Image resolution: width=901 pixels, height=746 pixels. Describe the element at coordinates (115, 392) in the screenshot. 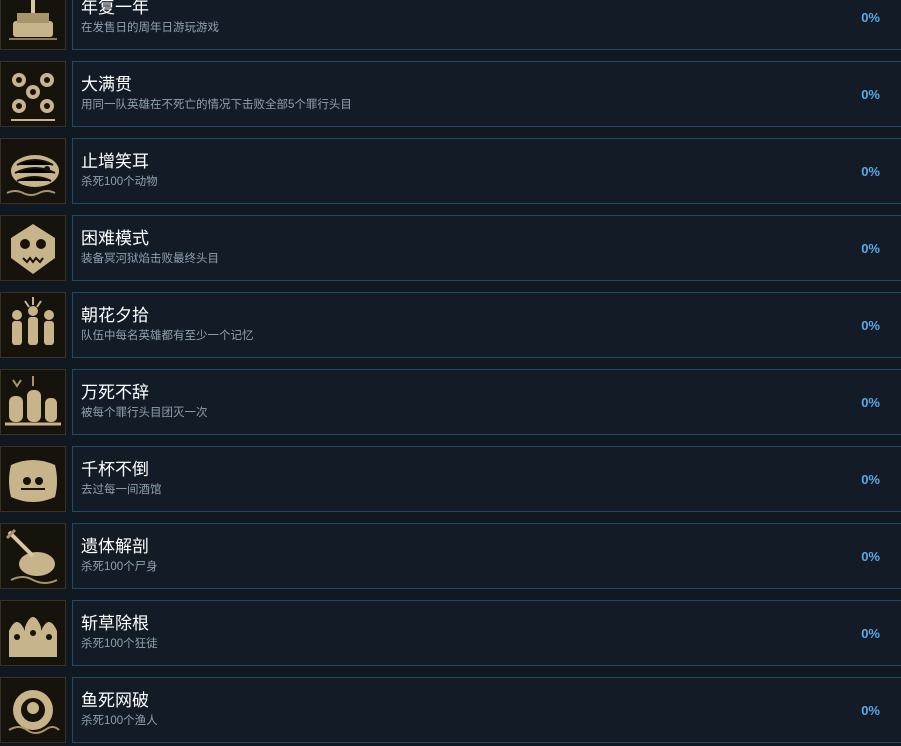

I see `achievement-title: 万死不辞` at that location.